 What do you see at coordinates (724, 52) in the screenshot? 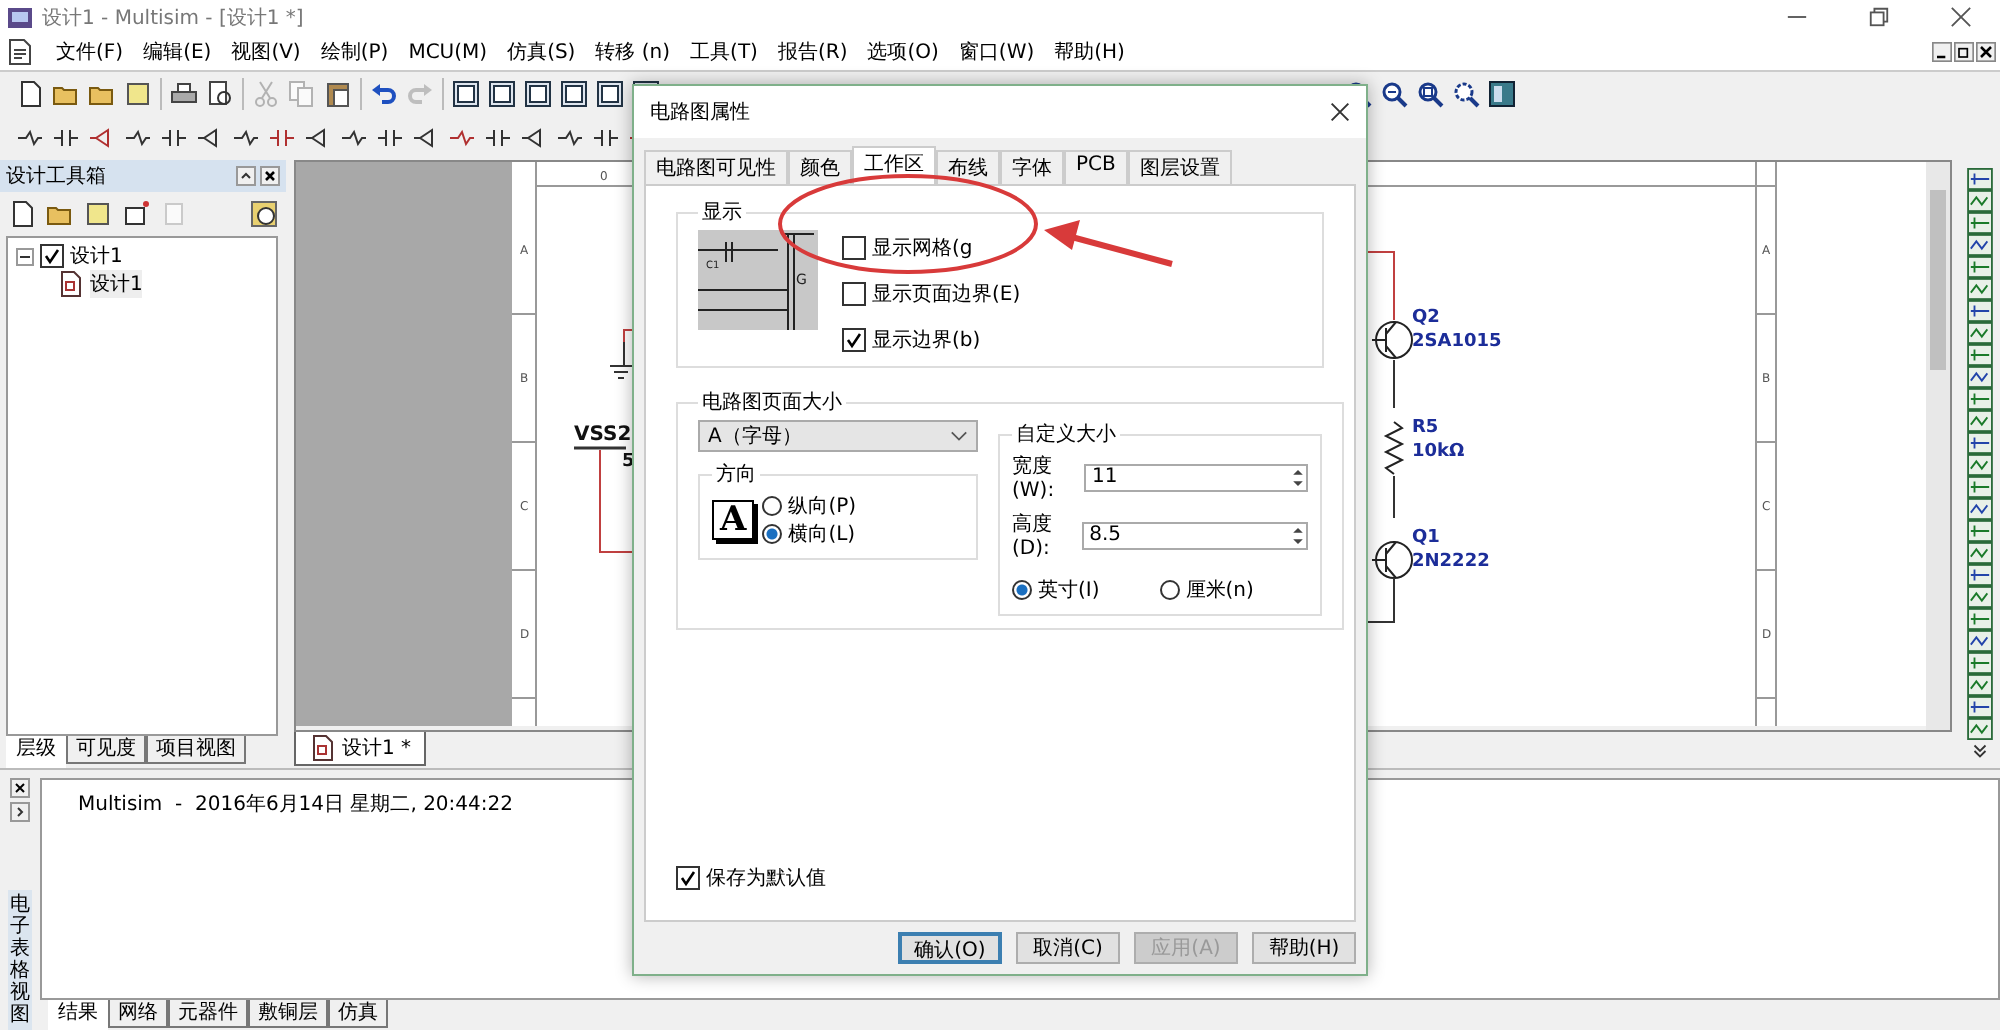
I see `menu-item: 工具(T)` at bounding box center [724, 52].